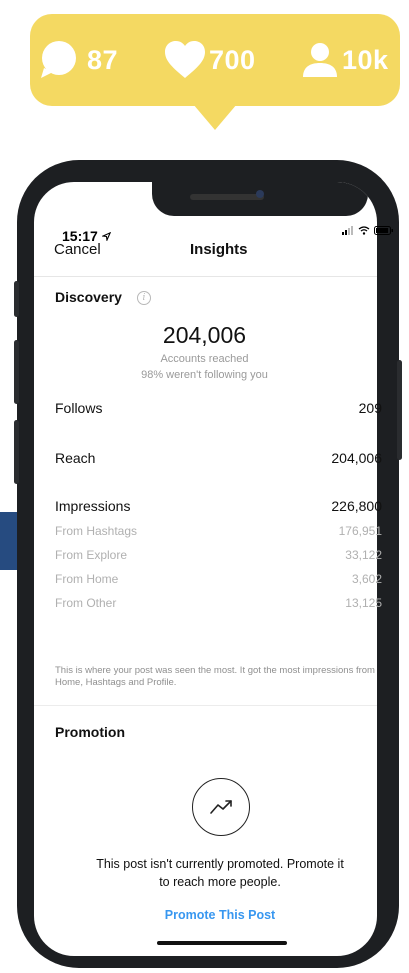 The height and width of the screenshot is (973, 409). I want to click on user-icon, so click(320, 60).